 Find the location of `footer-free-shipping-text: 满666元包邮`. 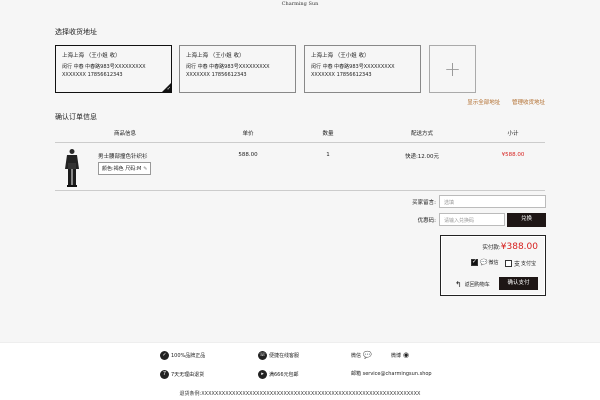

footer-free-shipping-text: 满666元包邮 is located at coordinates (284, 375).